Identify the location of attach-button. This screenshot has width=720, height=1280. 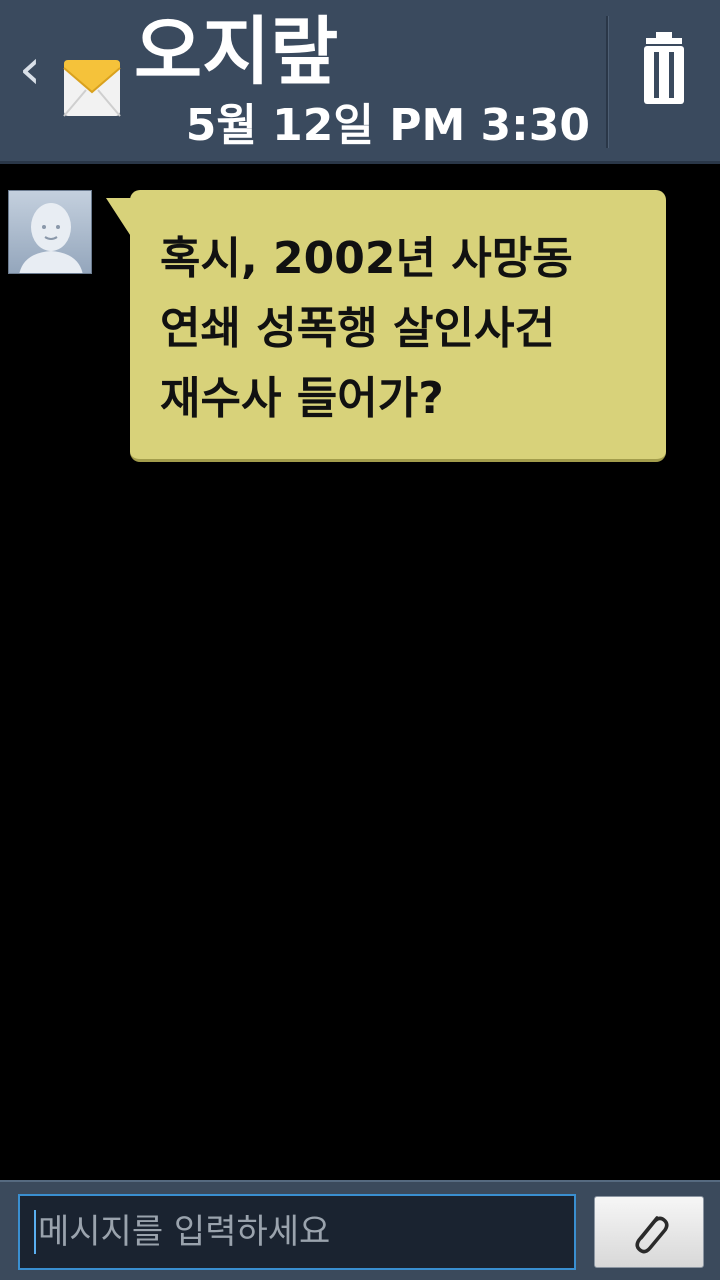
(649, 1232).